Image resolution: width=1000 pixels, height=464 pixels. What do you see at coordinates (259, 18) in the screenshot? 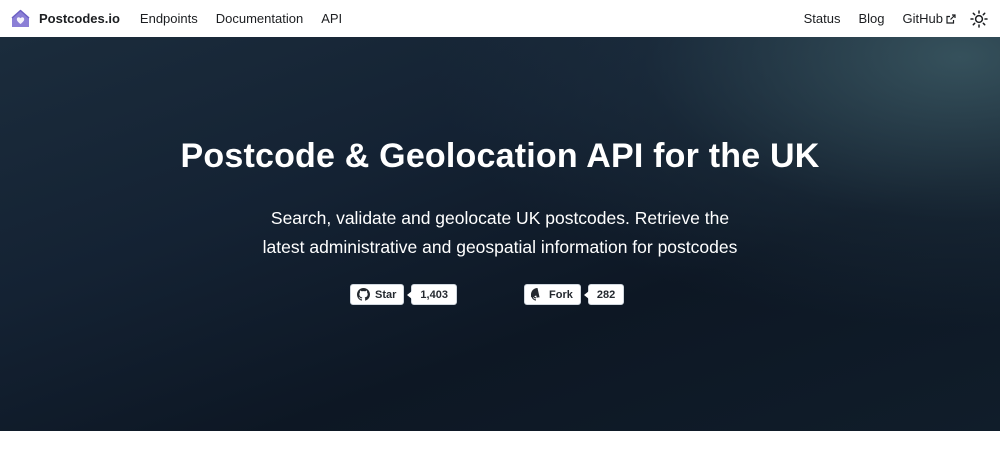
I see `nav-link-documentation: Documentation` at bounding box center [259, 18].